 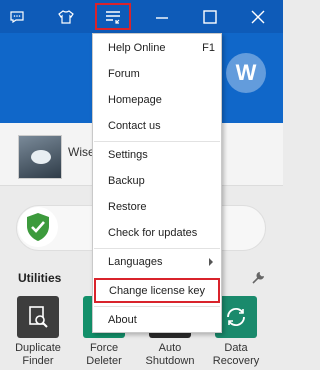 I want to click on menu-item-settings: Settings, so click(x=157, y=155).